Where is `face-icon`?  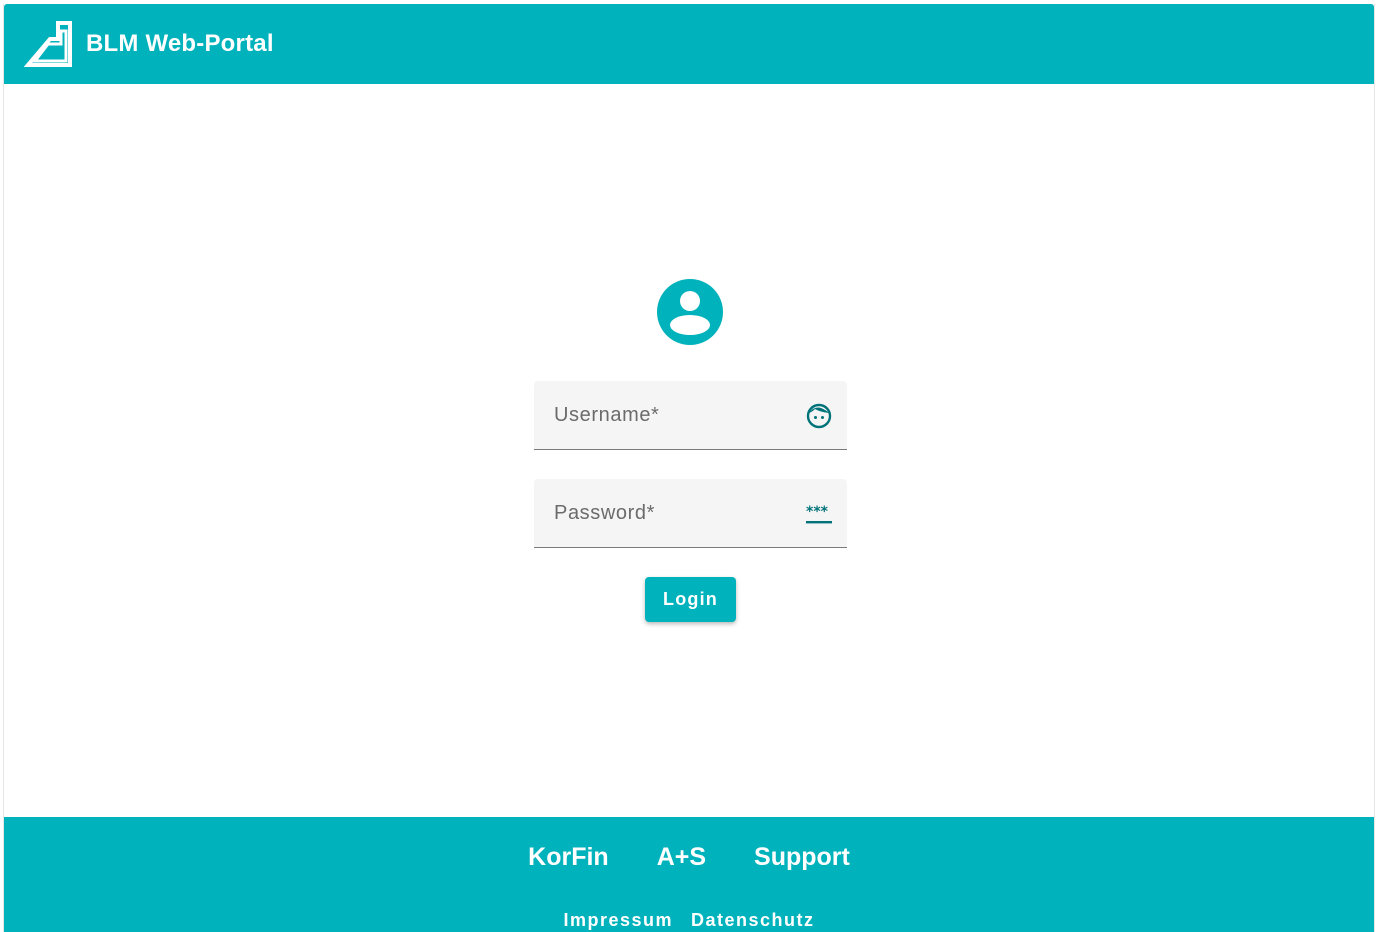
face-icon is located at coordinates (819, 416).